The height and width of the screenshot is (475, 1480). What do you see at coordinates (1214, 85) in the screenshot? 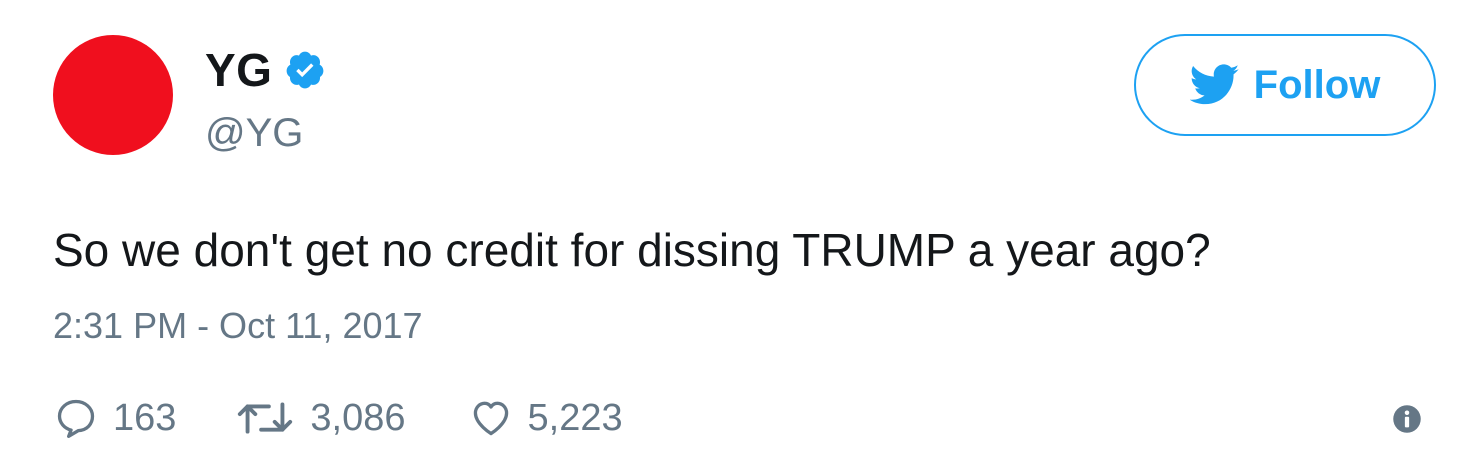
I see `twitter-bird-icon` at bounding box center [1214, 85].